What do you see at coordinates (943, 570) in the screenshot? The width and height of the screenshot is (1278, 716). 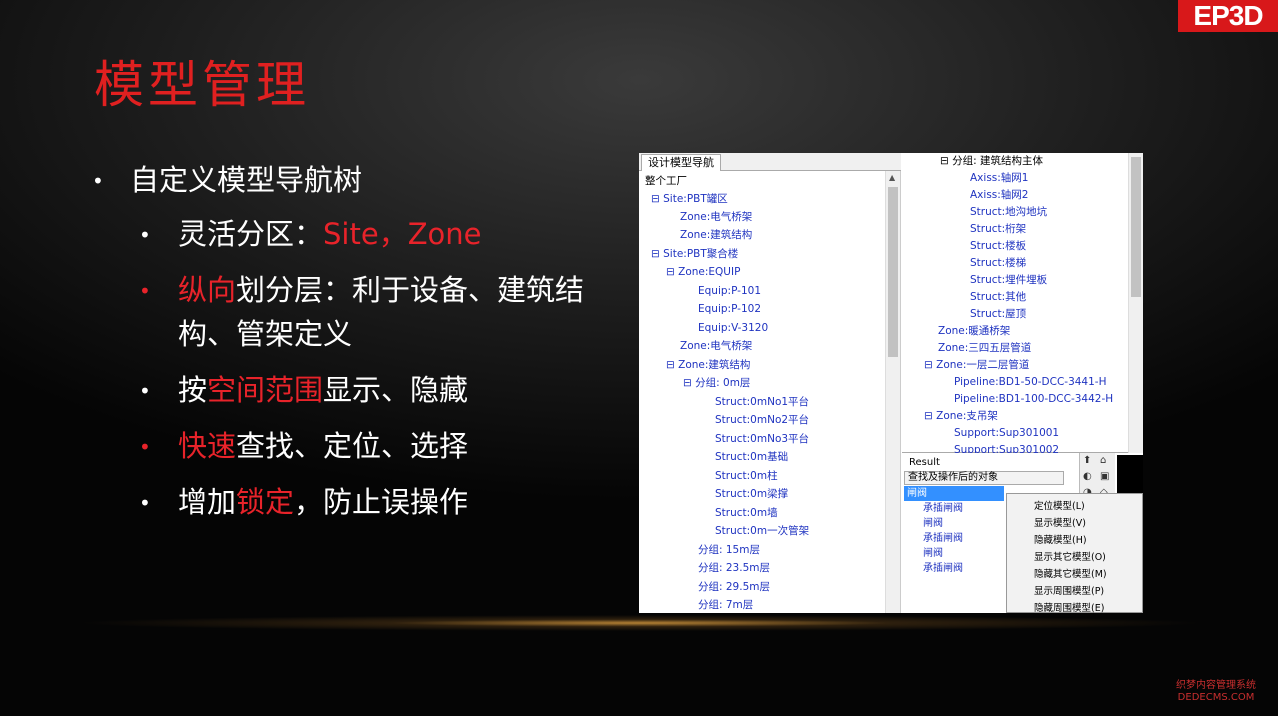 I see `result-item: 承插闸阀` at bounding box center [943, 570].